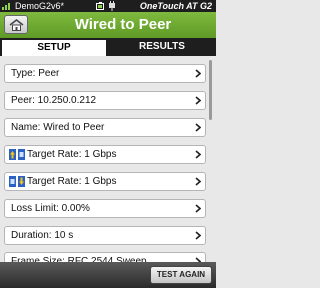 The image size is (320, 288). Describe the element at coordinates (105, 235) in the screenshot. I see `setting-duration: Duration: 10 s` at that location.